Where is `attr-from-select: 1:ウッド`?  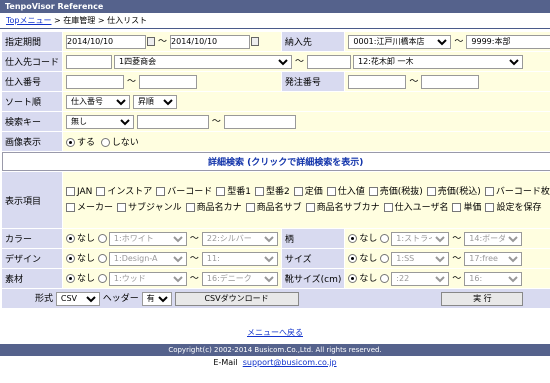
attr-from-select: 1:ウッド is located at coordinates (147, 278).